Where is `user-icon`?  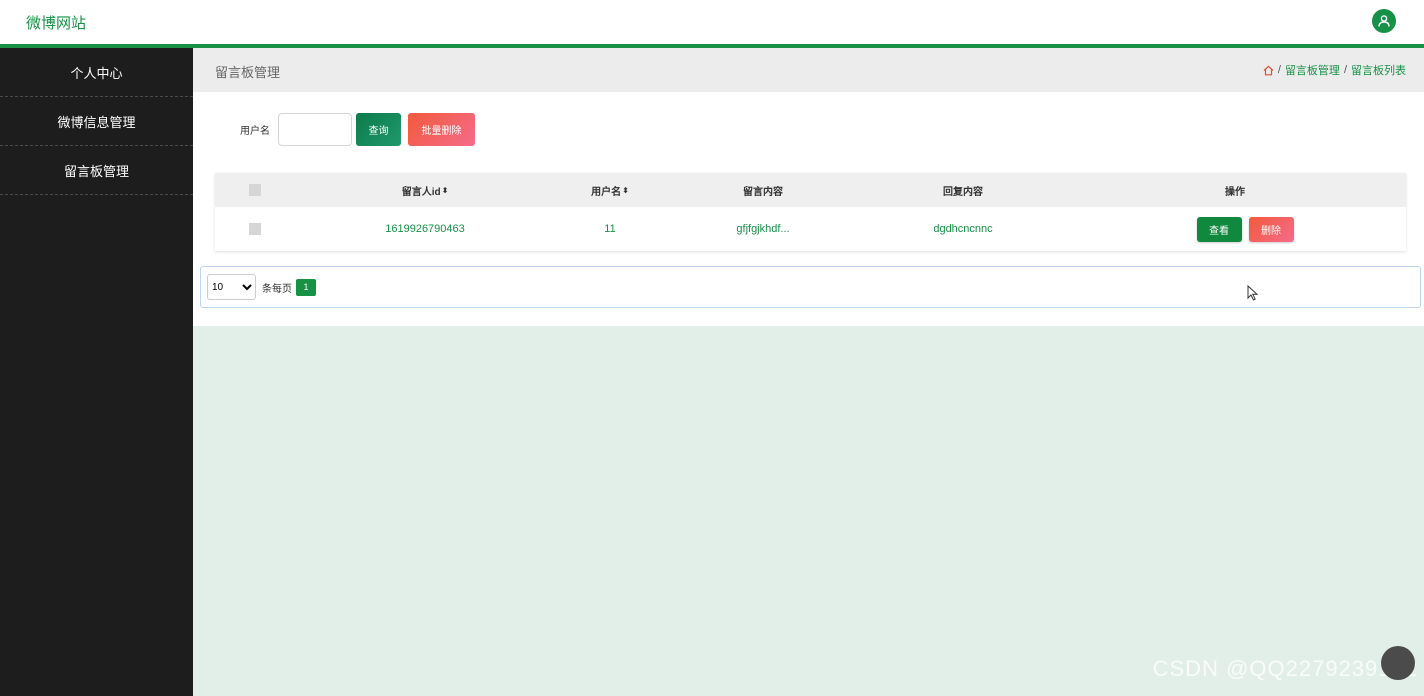 user-icon is located at coordinates (1384, 21).